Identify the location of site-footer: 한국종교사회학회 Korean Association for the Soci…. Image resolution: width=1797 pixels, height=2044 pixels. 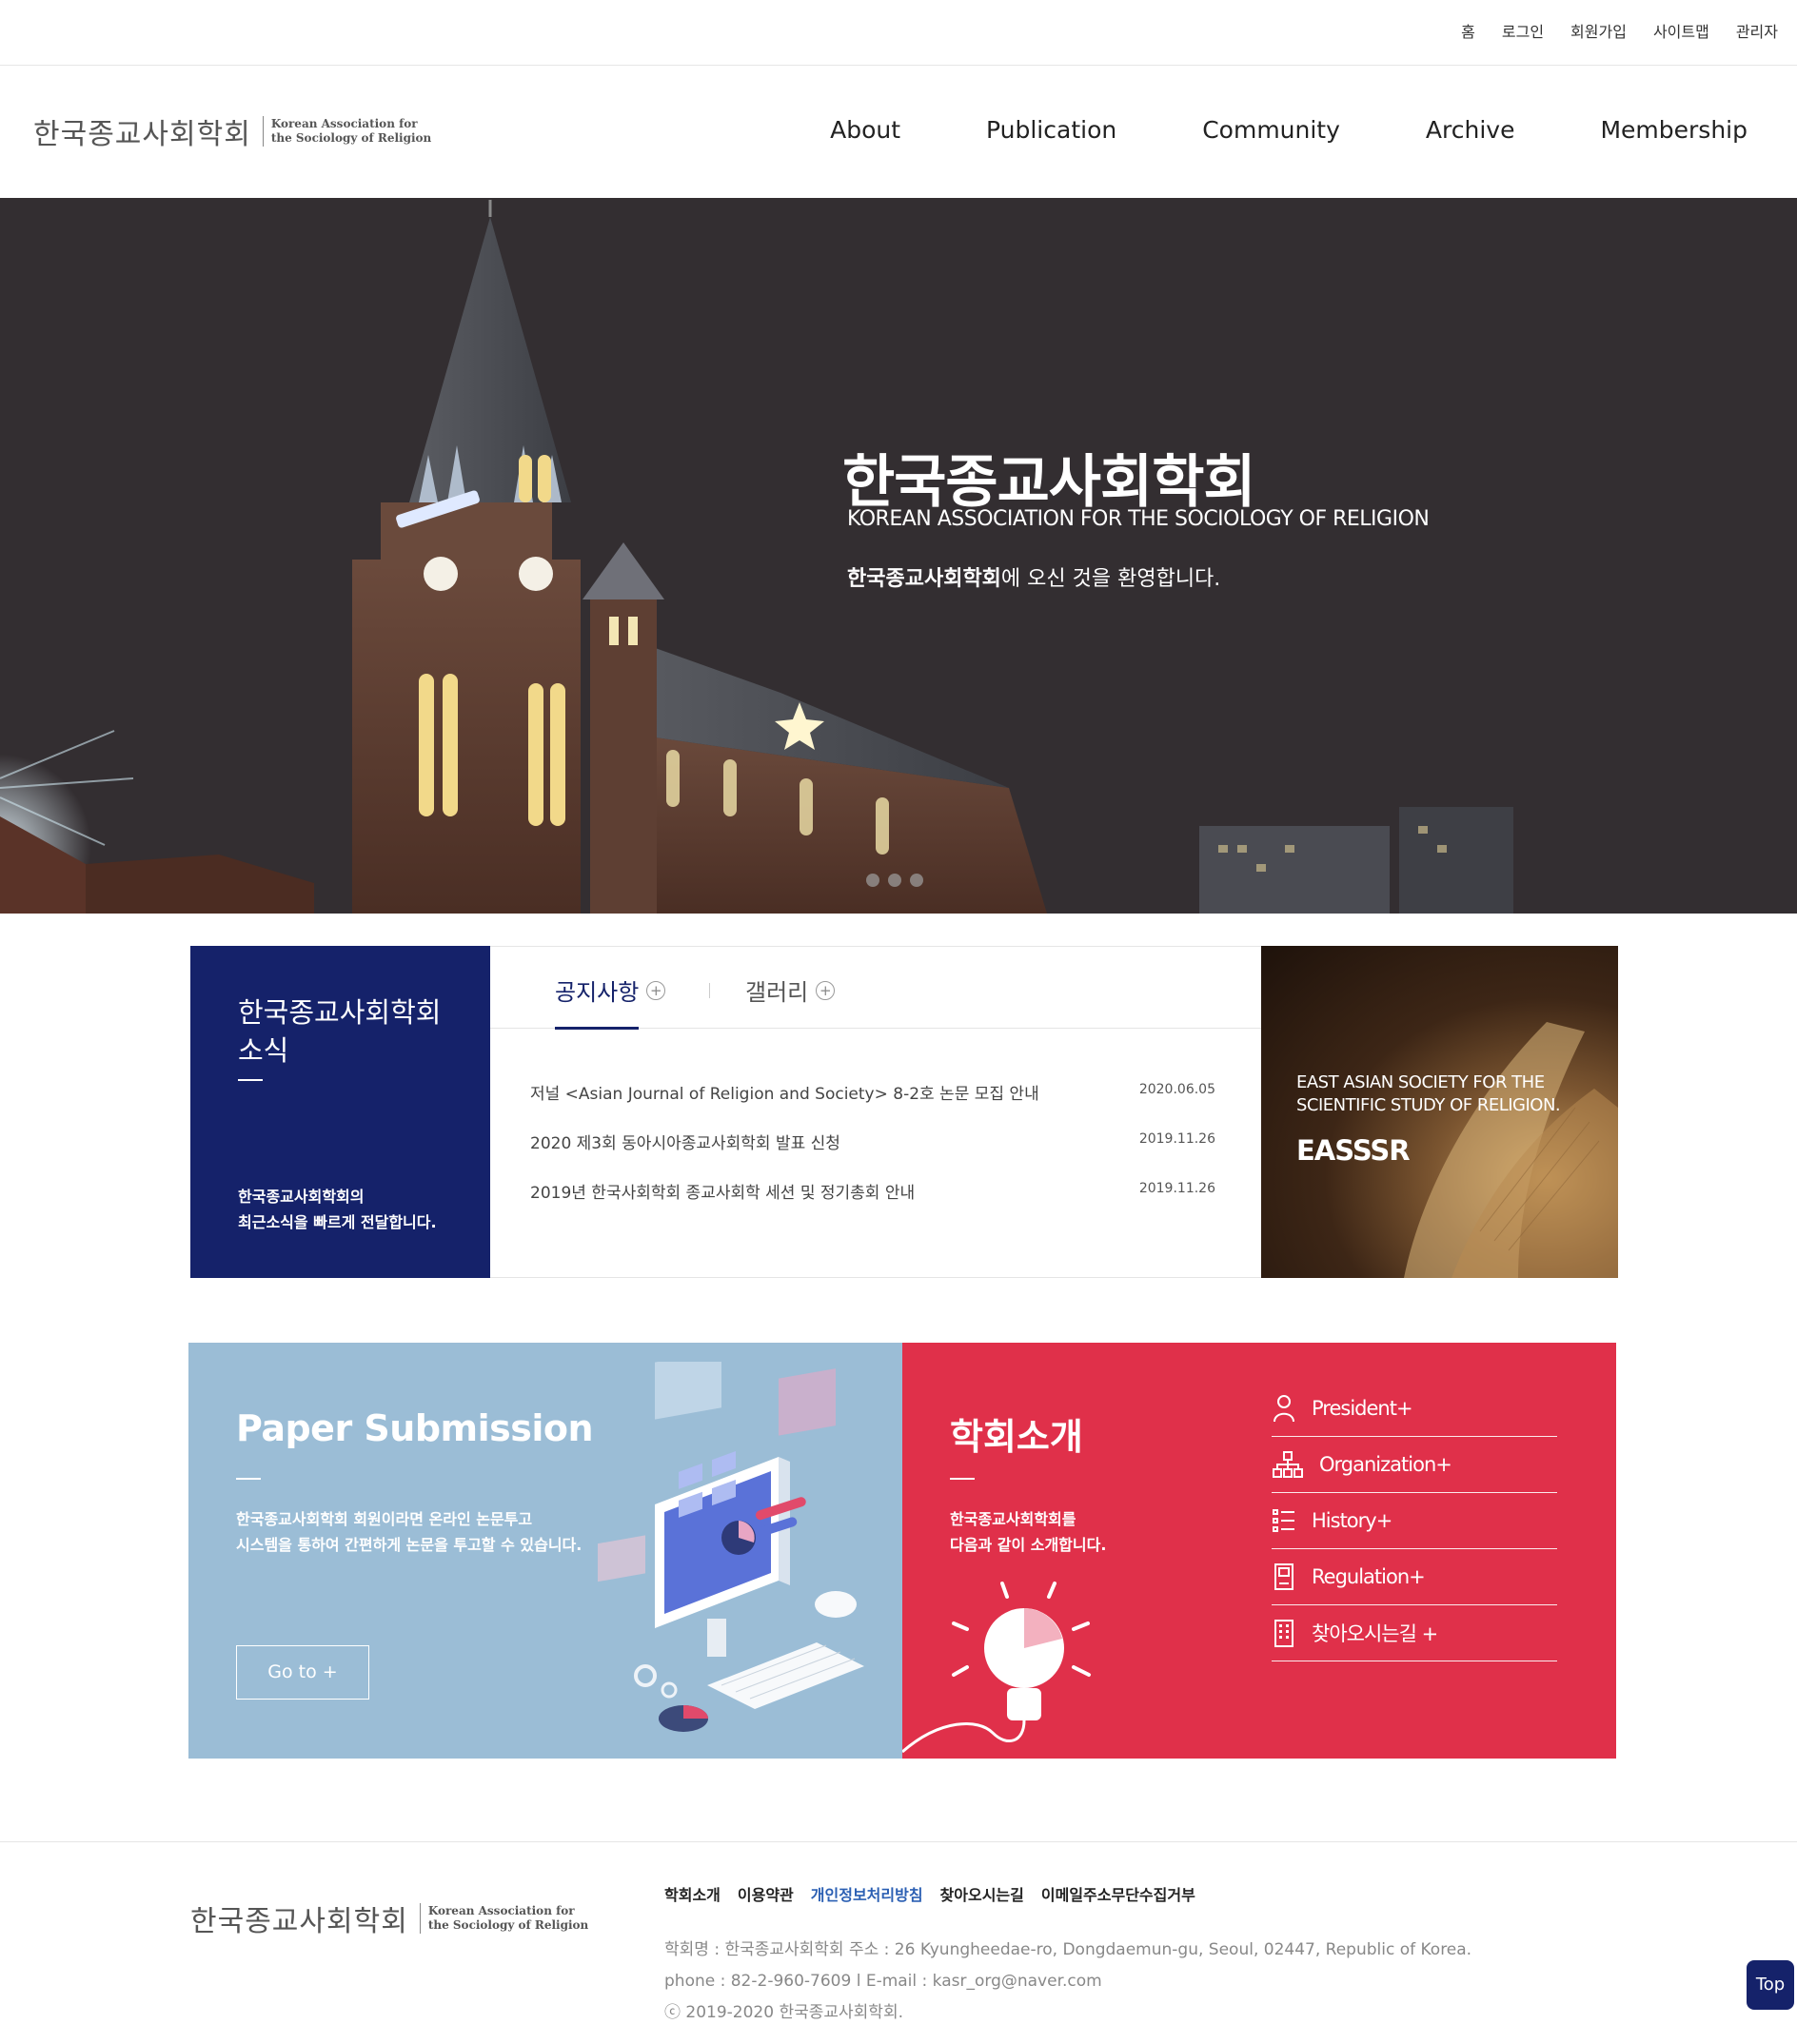
(899, 1943).